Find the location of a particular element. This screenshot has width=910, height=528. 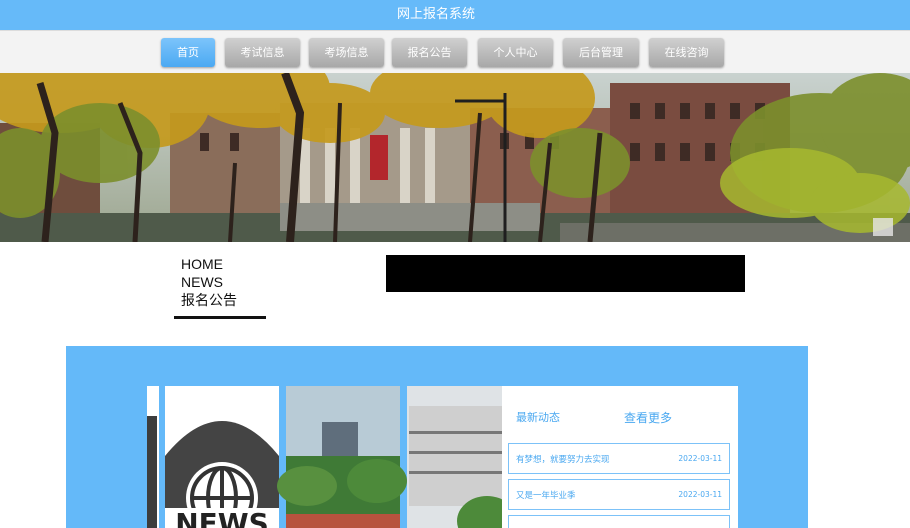

nav-consult-button: 在线咨询 is located at coordinates (686, 52).